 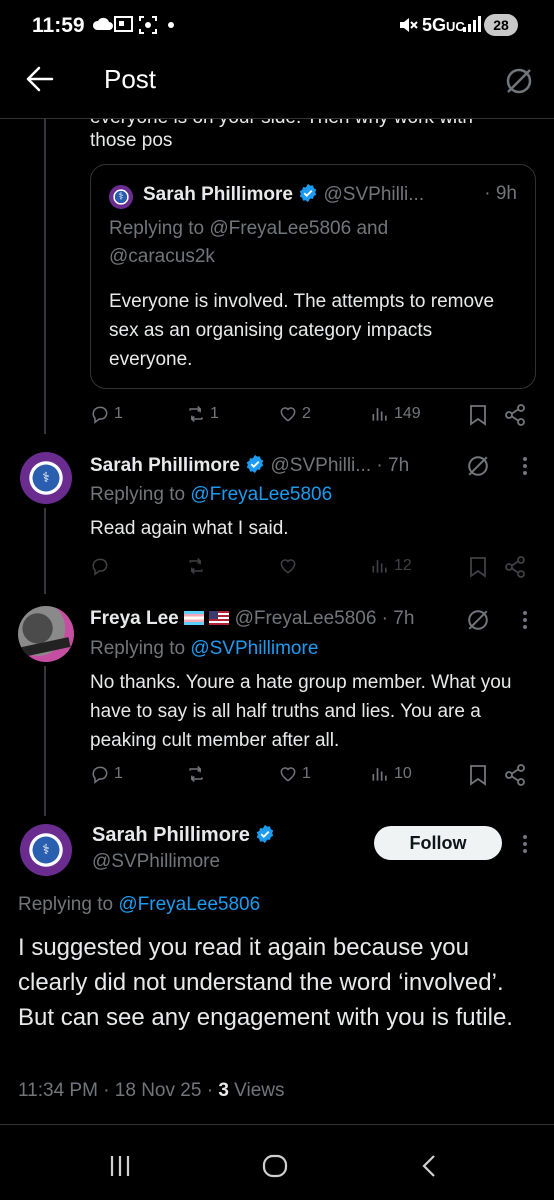 What do you see at coordinates (120, 1168) in the screenshot?
I see `recent-apps-icon` at bounding box center [120, 1168].